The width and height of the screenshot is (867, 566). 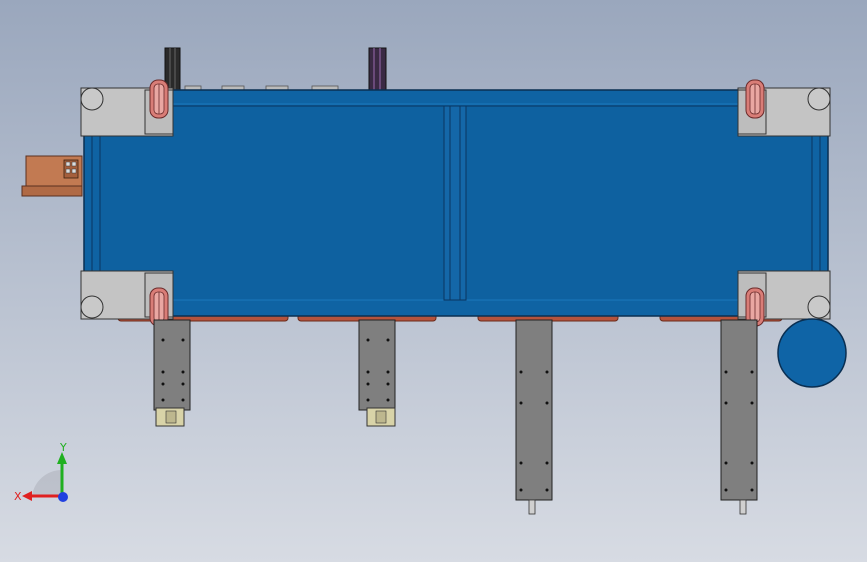 I want to click on top-post-right, so click(x=377, y=69).